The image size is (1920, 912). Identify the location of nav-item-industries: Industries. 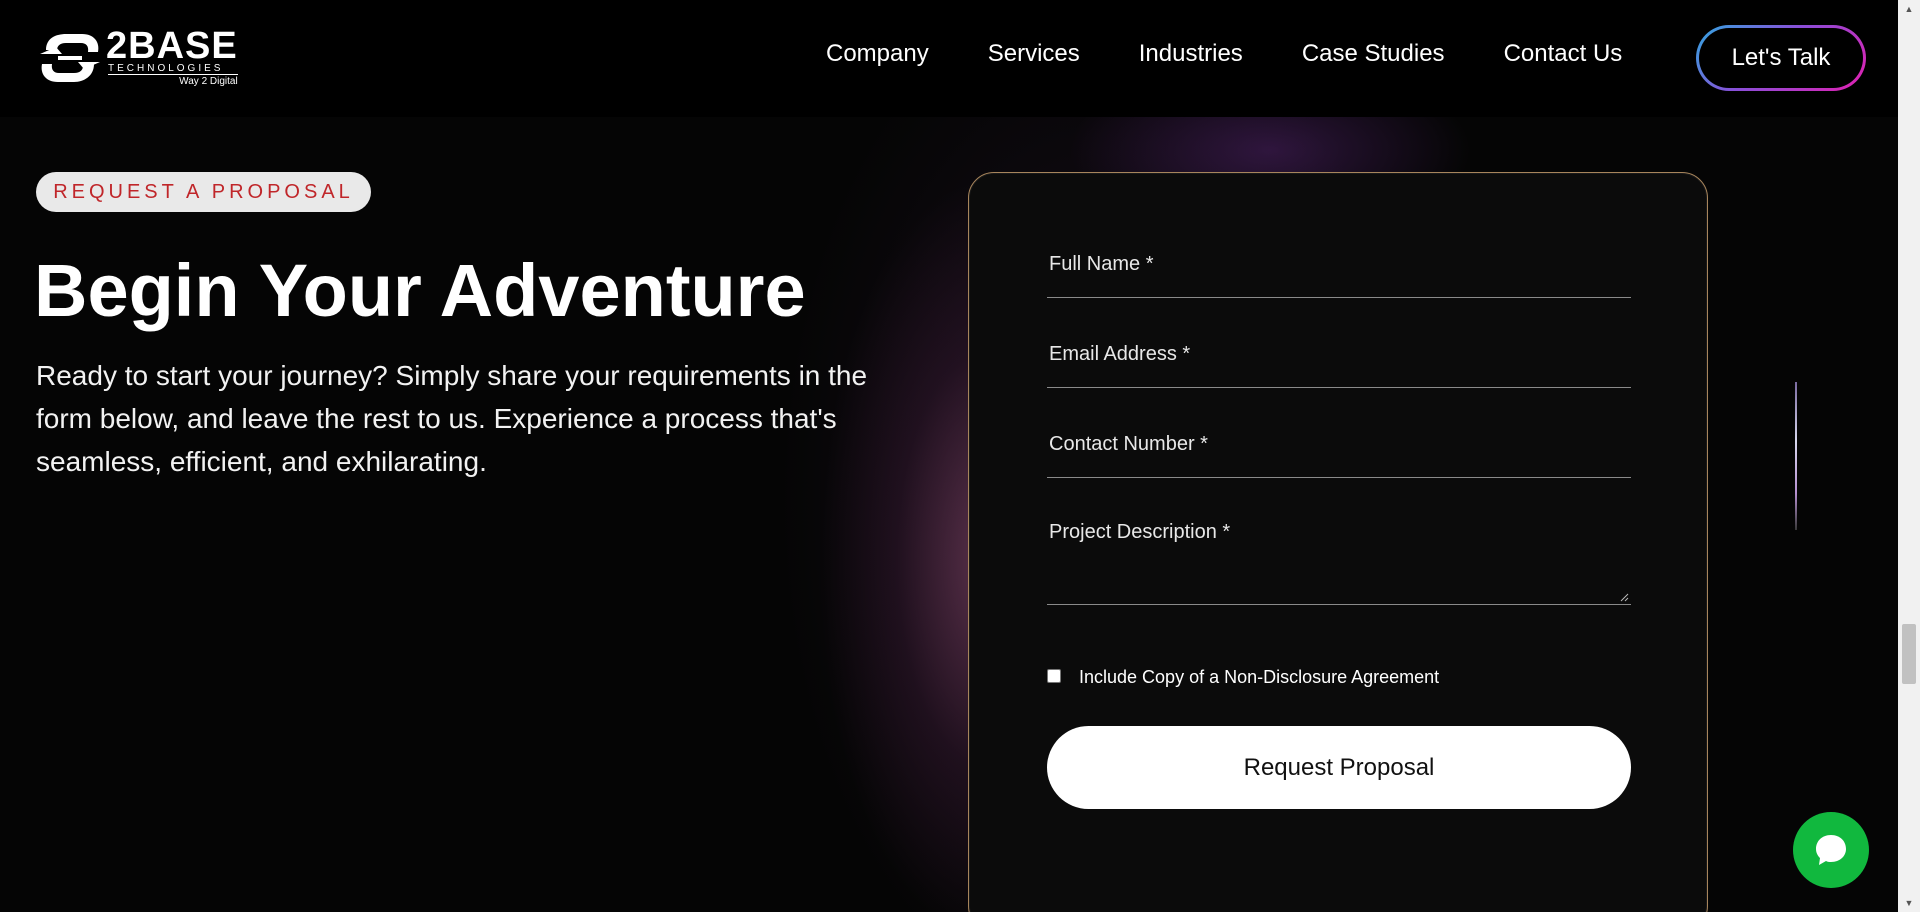
(1191, 54).